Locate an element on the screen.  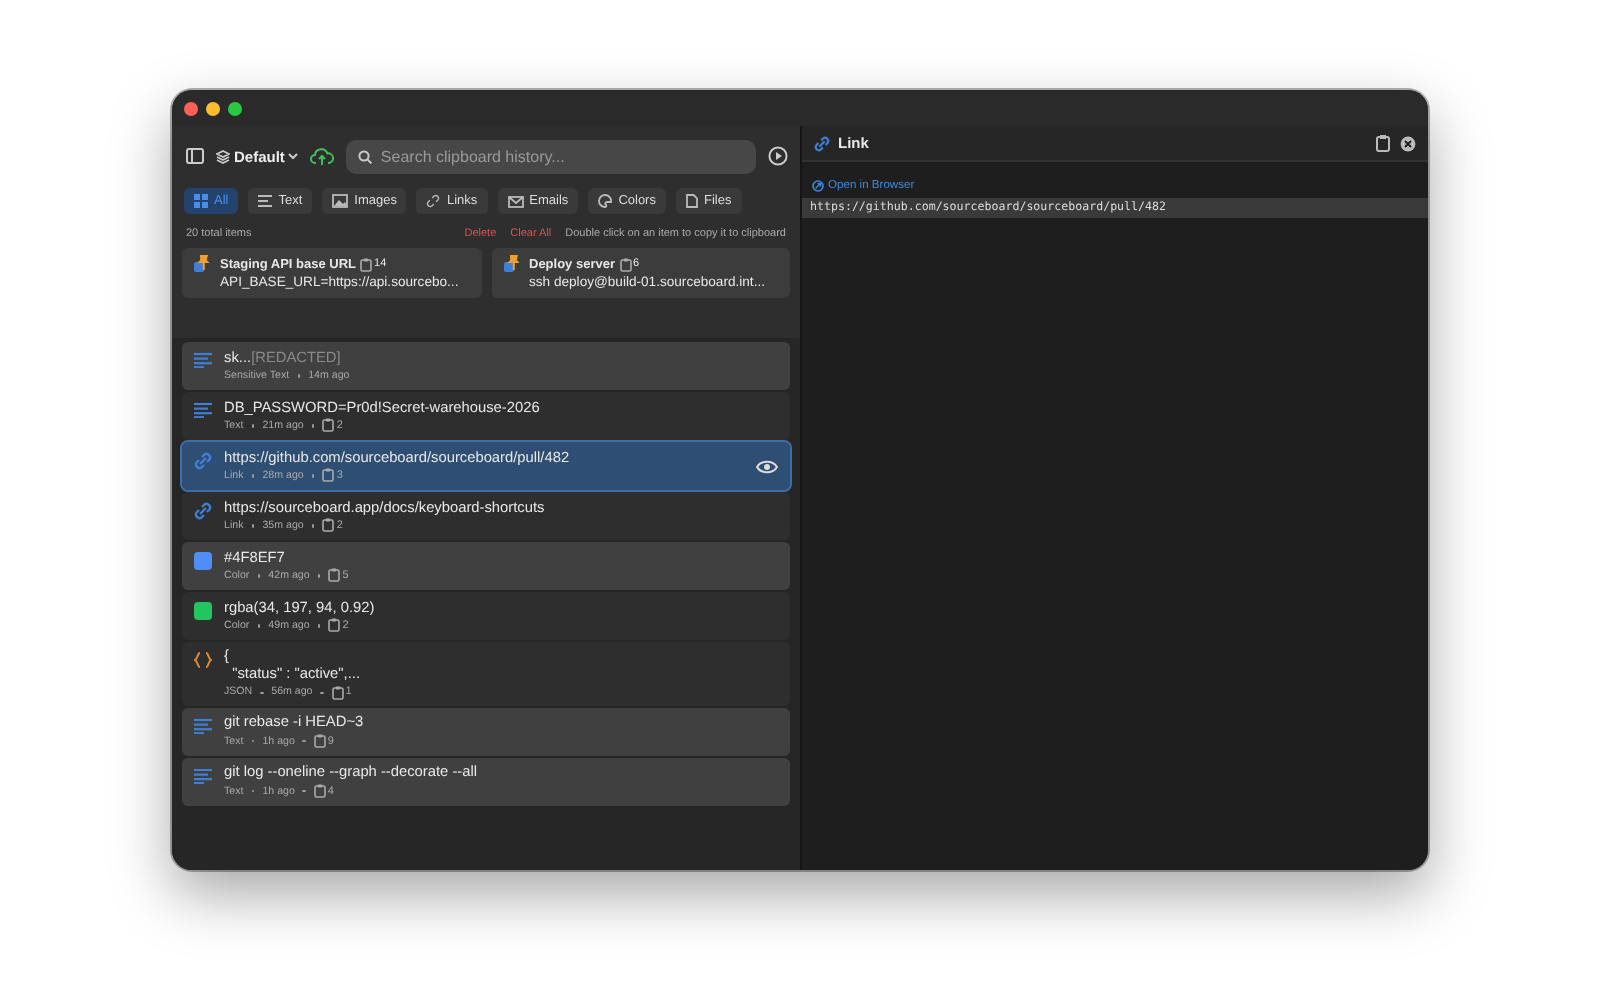
compass-icon is located at coordinates (818, 186).